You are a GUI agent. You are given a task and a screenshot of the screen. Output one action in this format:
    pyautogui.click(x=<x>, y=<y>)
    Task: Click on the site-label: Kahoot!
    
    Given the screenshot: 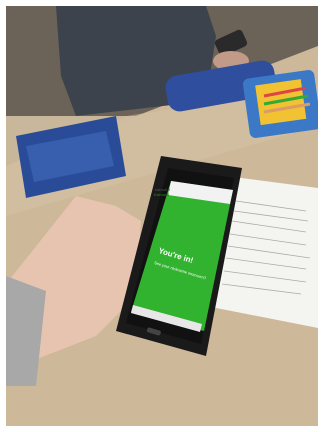 What is the action you would take?
    pyautogui.click(x=162, y=194)
    